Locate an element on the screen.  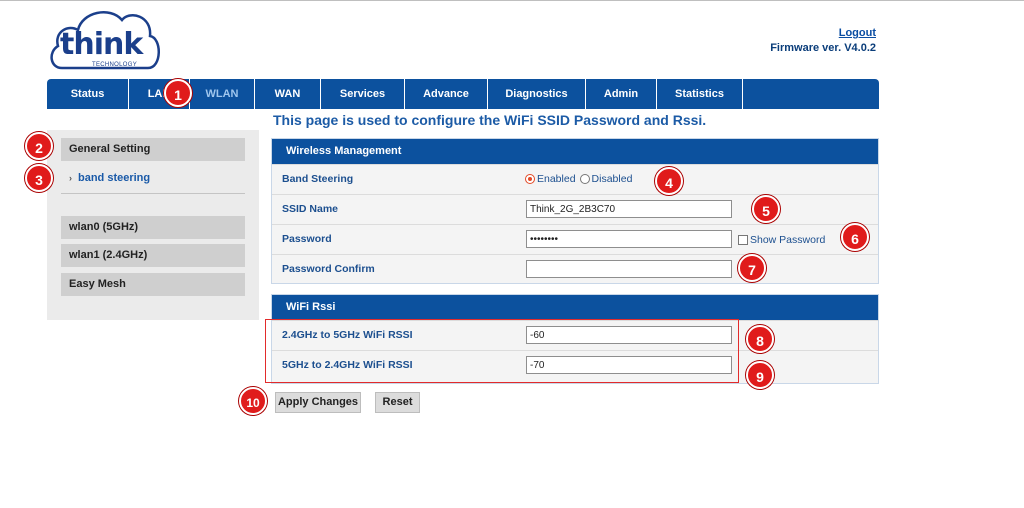
password-confirm-input is located at coordinates (629, 269).